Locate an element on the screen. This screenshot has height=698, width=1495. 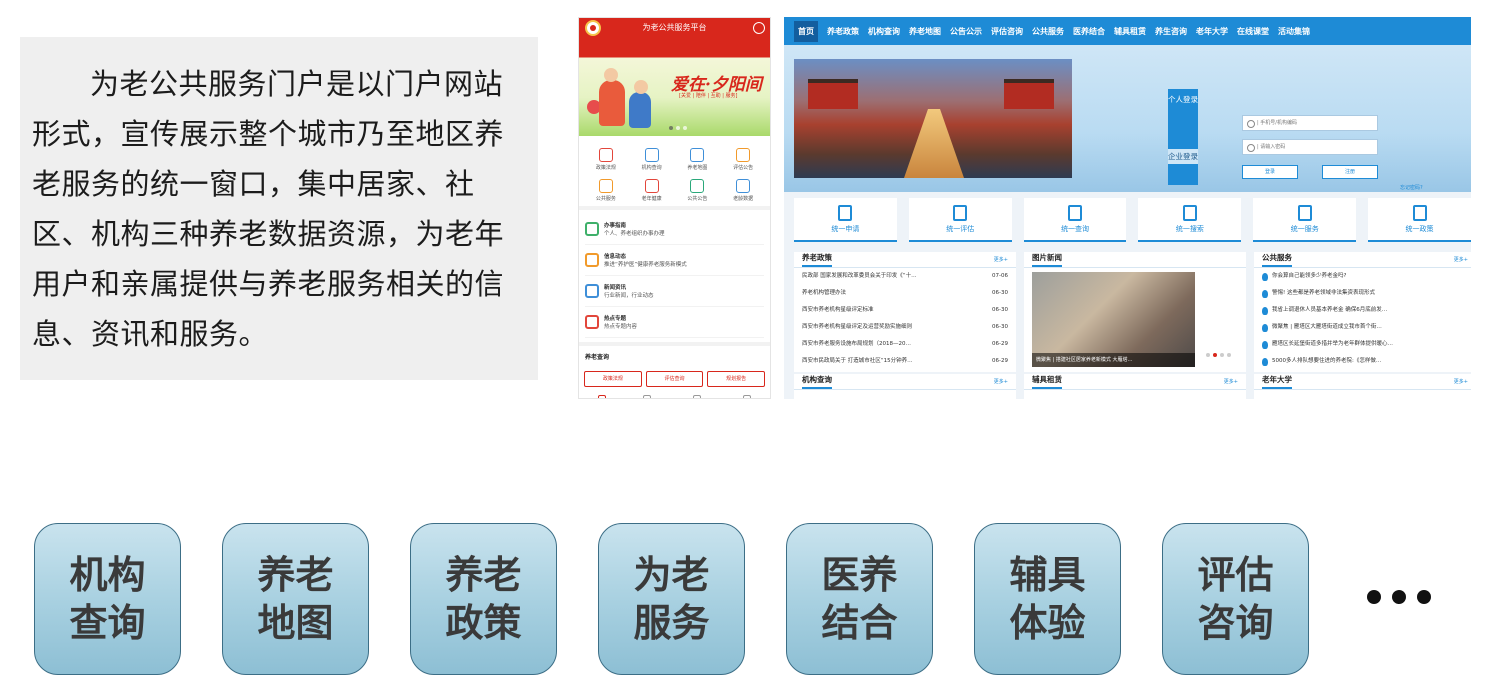
mobile-section-title: 养老查询 is located at coordinates (674, 353).